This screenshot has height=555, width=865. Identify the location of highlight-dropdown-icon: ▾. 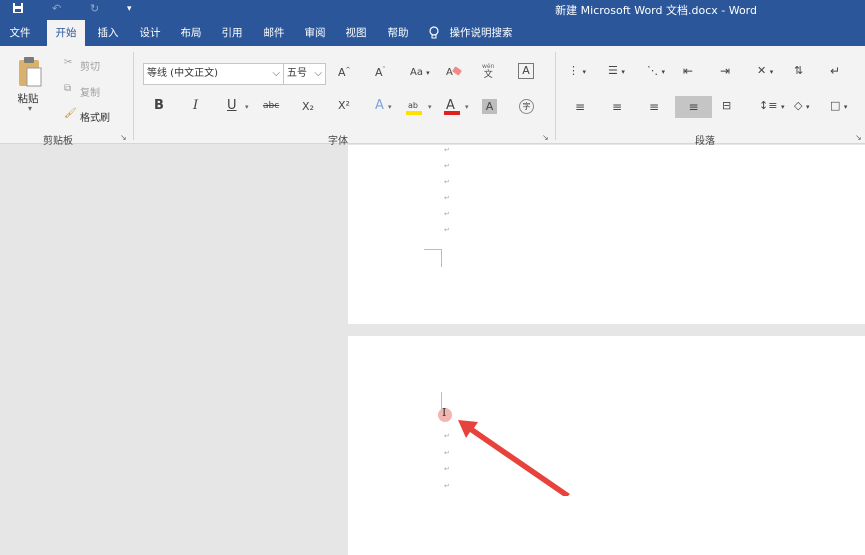
(430, 107).